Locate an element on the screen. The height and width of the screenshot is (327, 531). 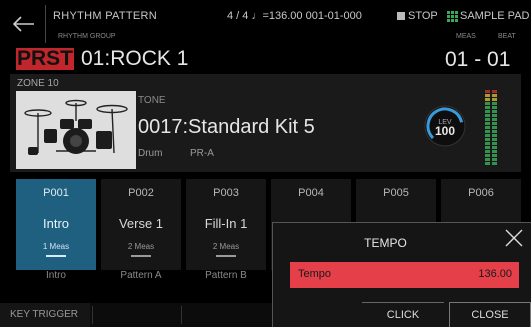
pad-name: Verse 1 is located at coordinates (141, 223).